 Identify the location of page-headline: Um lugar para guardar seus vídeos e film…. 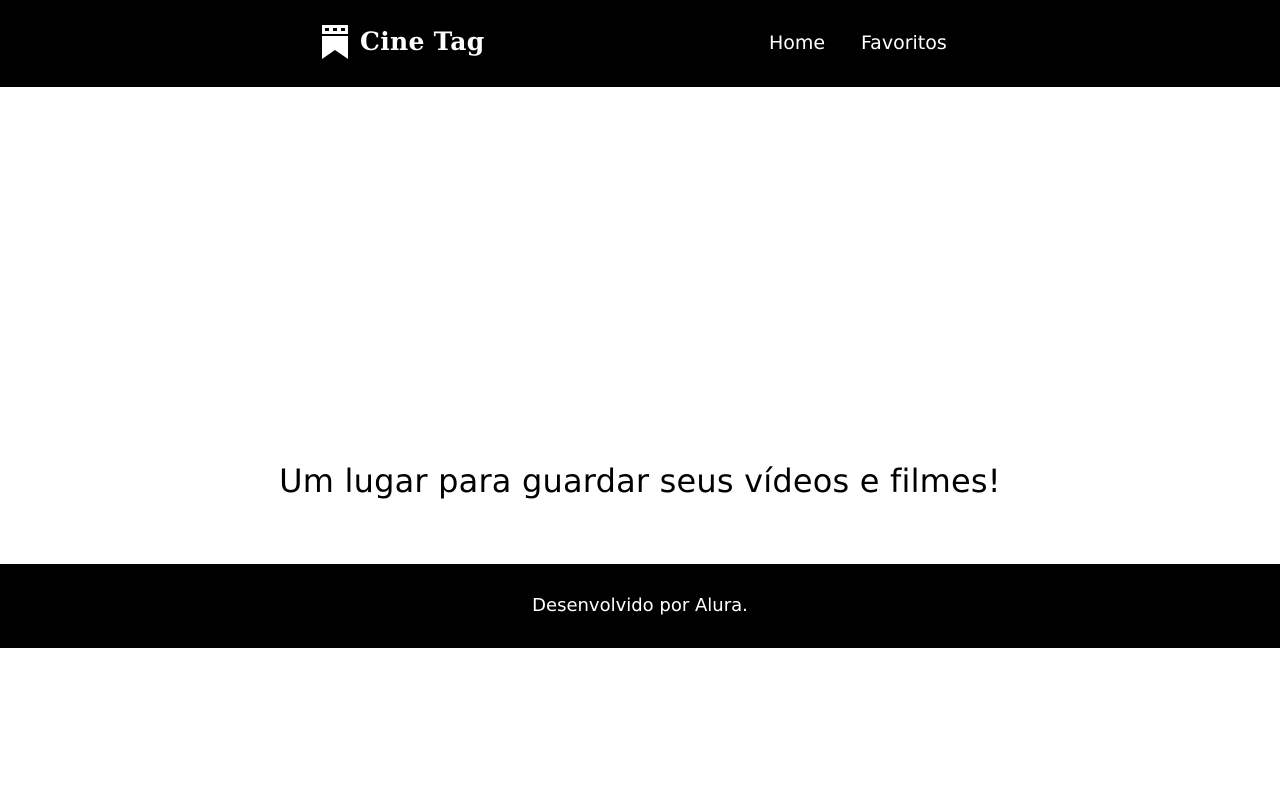
(640, 481).